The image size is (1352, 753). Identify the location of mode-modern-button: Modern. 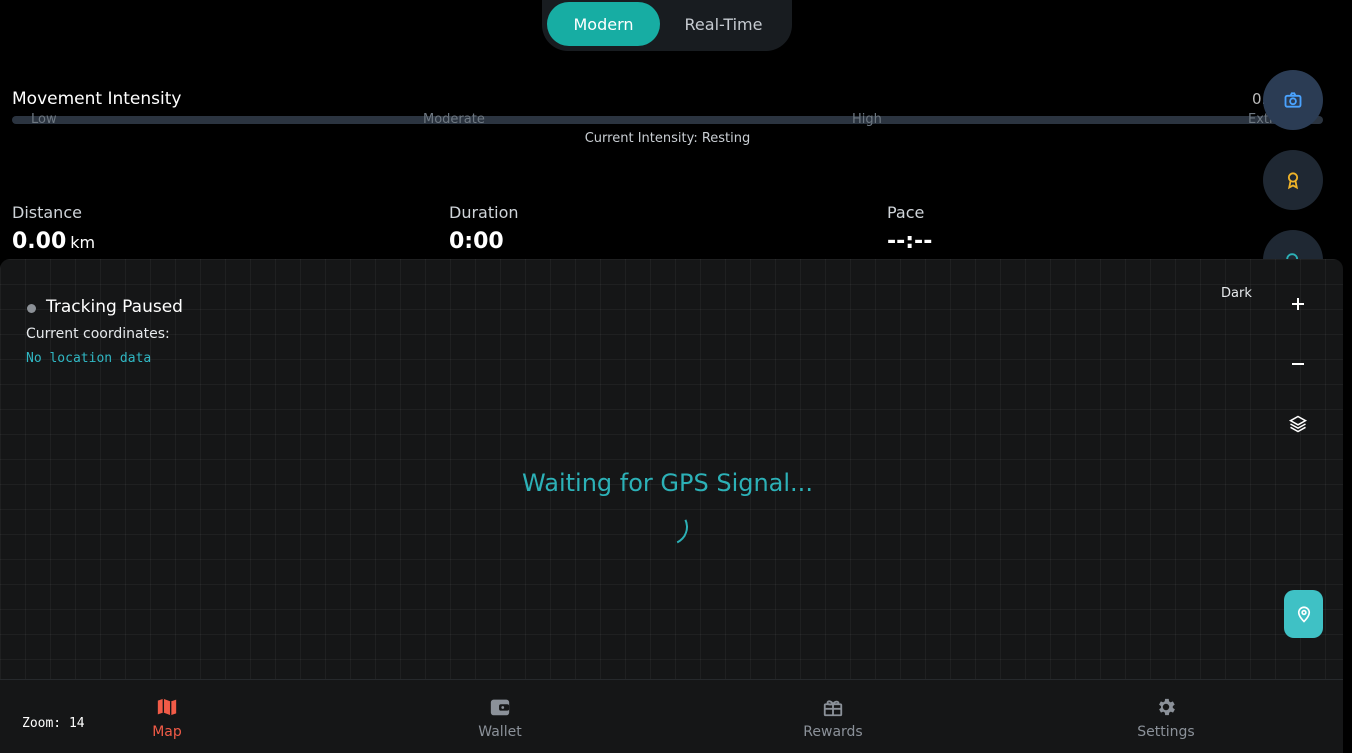
(603, 24).